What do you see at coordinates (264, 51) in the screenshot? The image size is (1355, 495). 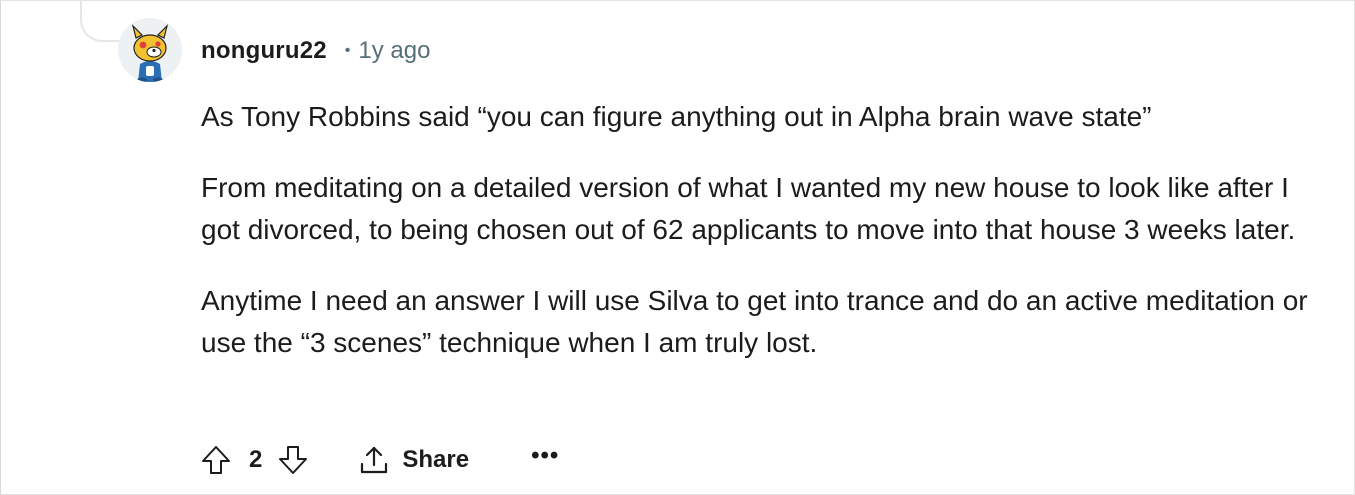 I see `username-link: nonguru22` at bounding box center [264, 51].